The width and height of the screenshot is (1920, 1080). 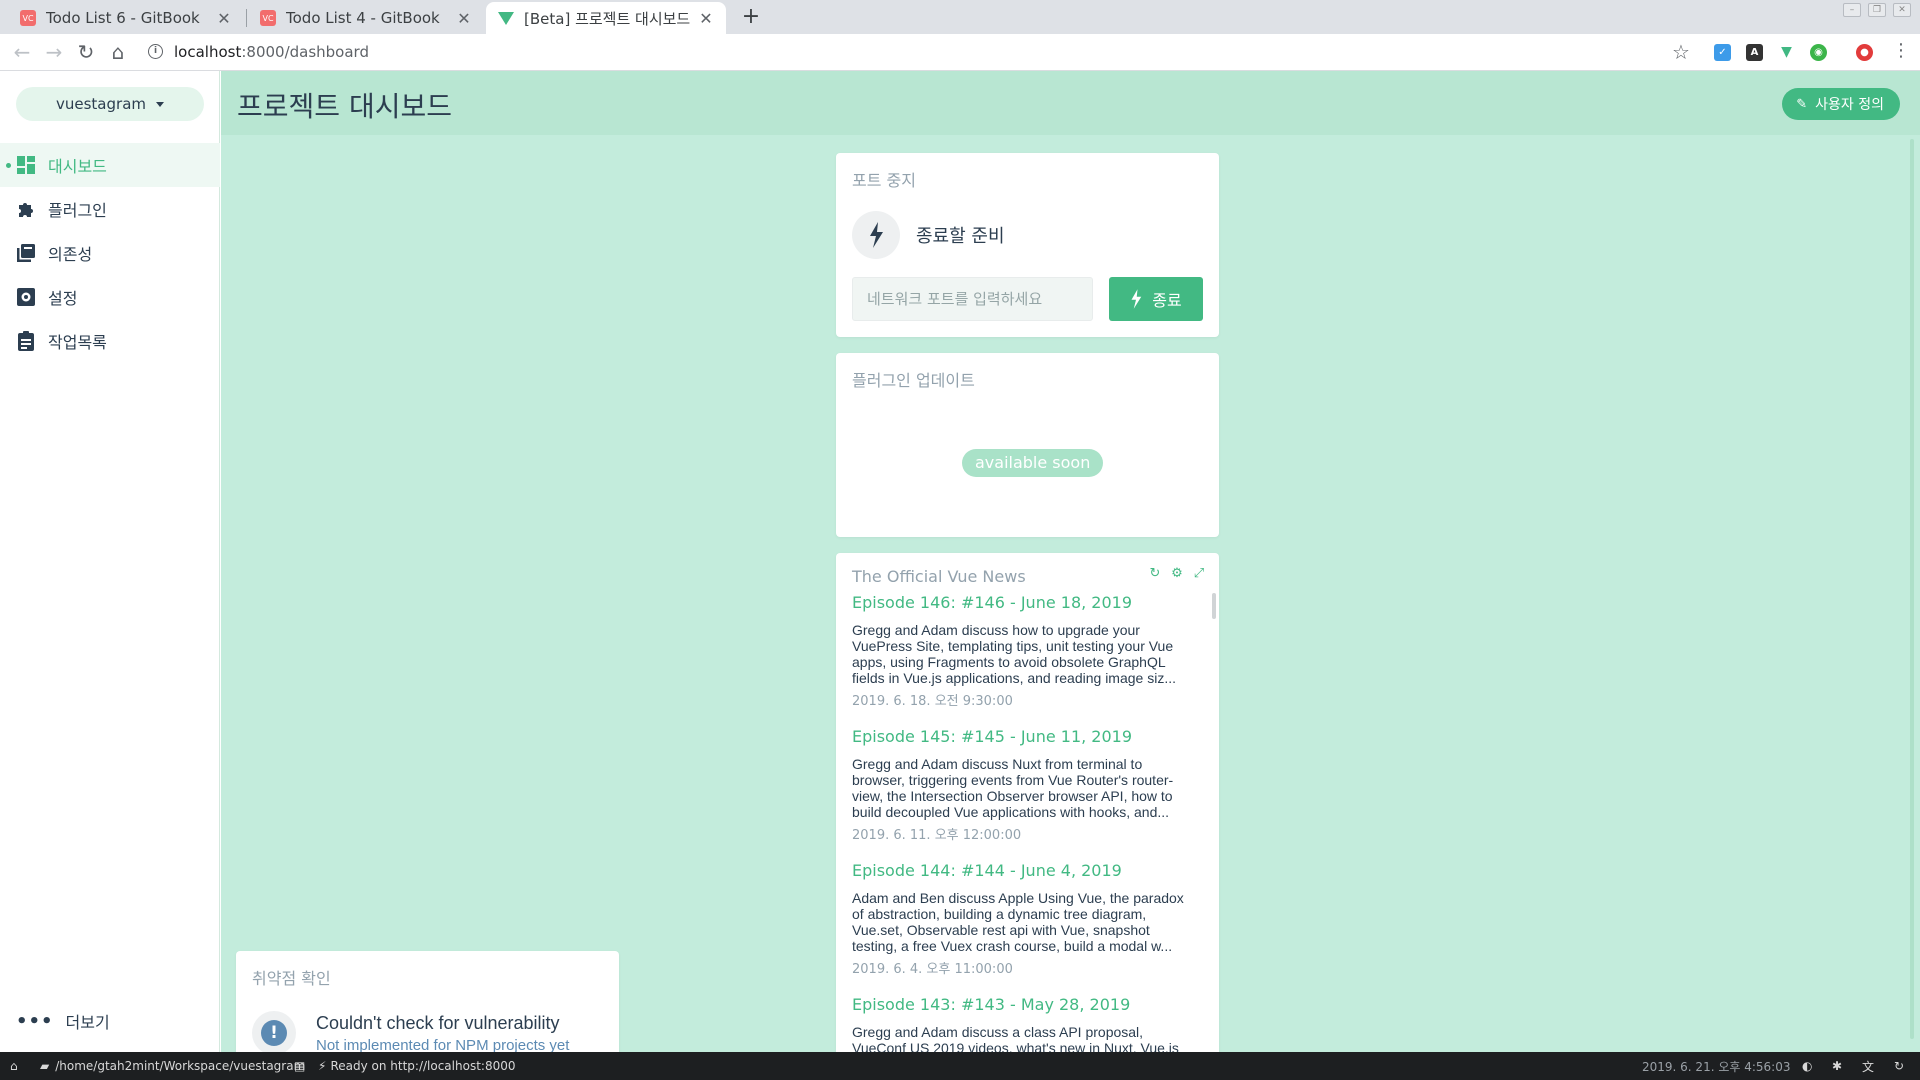 What do you see at coordinates (1837, 1066) in the screenshot?
I see `bug-icon: ✱` at bounding box center [1837, 1066].